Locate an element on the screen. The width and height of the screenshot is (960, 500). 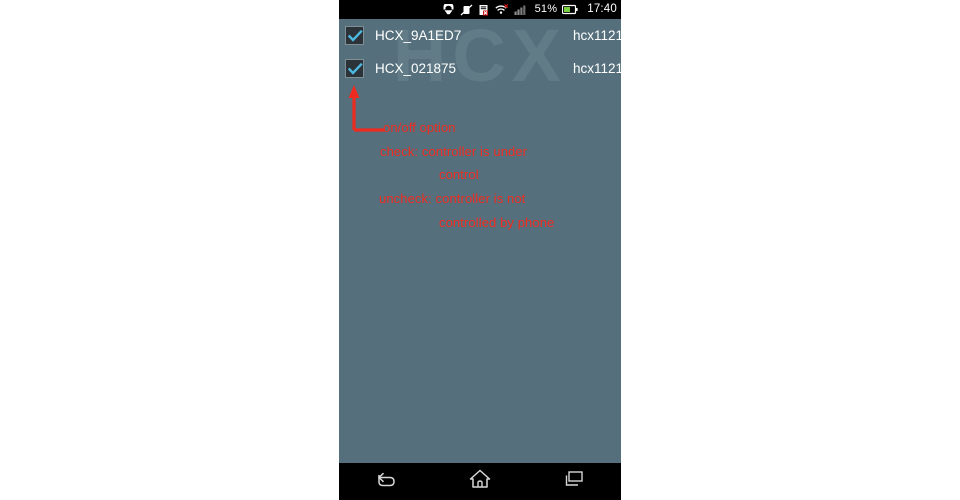
annotation-line-1: on/off option is located at coordinates (419, 127).